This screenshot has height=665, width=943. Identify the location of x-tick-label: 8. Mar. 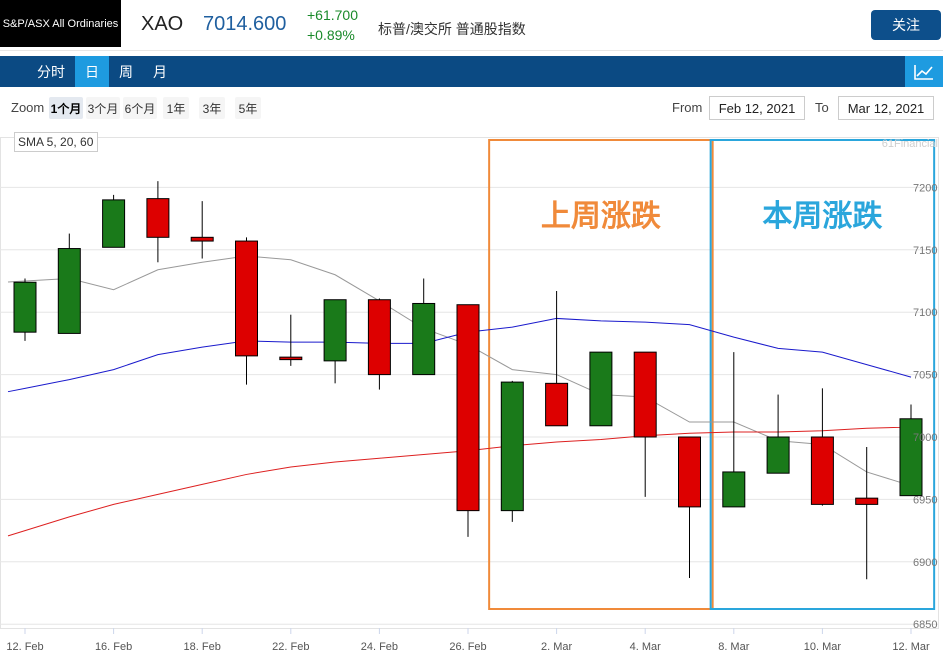
(734, 647).